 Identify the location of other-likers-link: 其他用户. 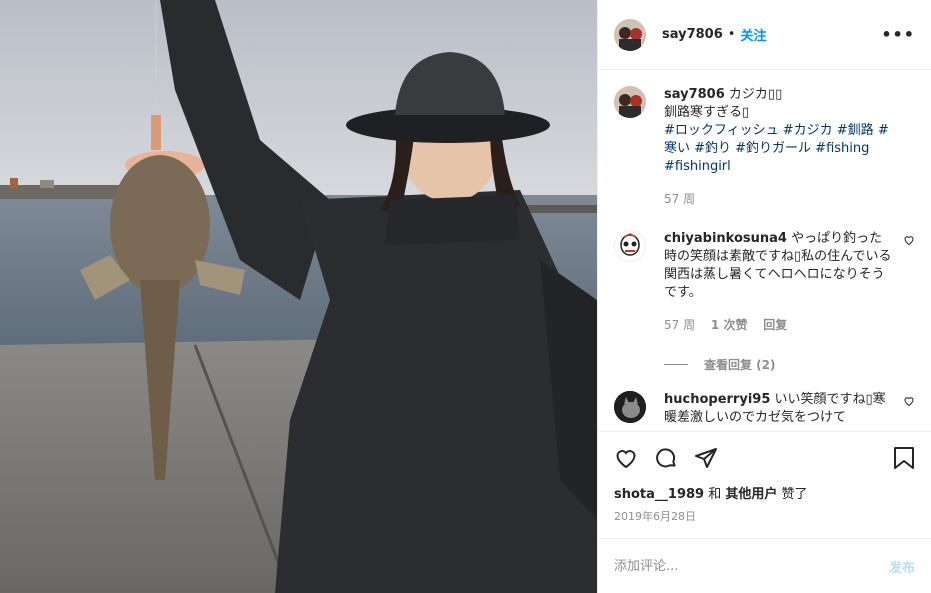
(751, 494).